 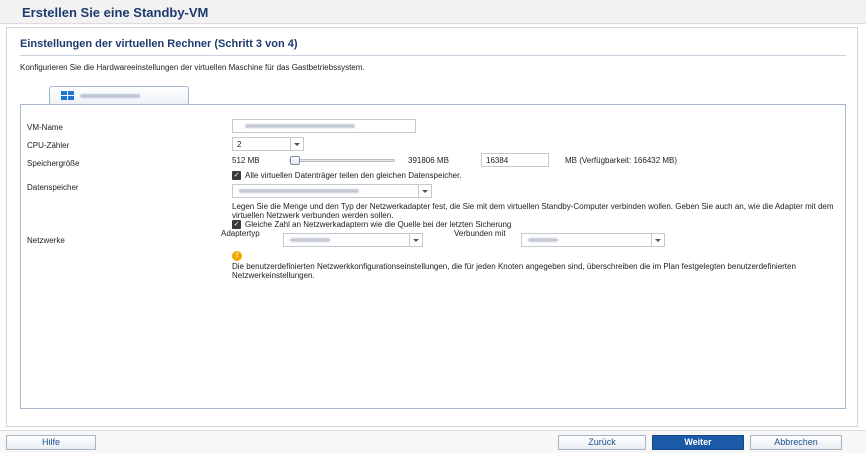 What do you see at coordinates (497, 160) in the screenshot?
I see `memory-value: 16384` at bounding box center [497, 160].